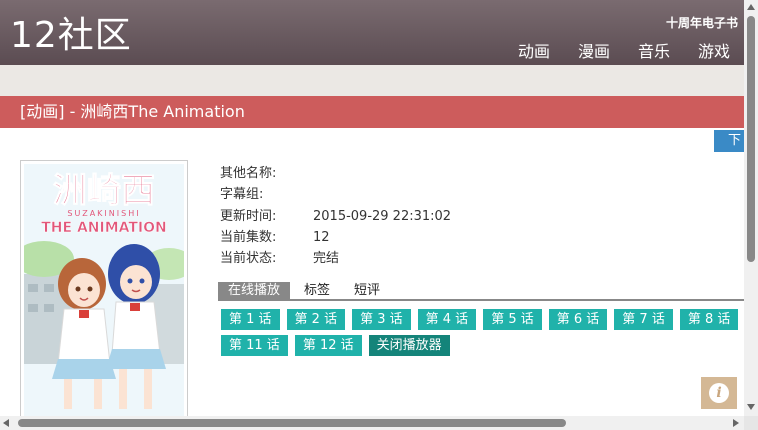 The height and width of the screenshot is (430, 758). I want to click on info-row-subgroup: 字幕组:, so click(335, 194).